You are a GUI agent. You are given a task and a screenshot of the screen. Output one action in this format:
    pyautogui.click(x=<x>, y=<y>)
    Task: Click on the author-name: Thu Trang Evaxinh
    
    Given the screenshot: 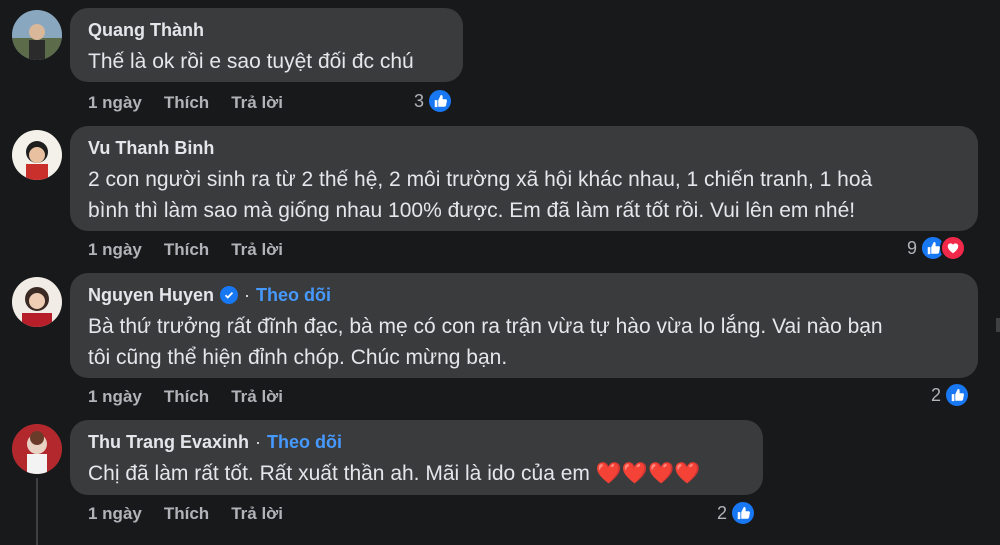 What is the action you would take?
    pyautogui.click(x=168, y=442)
    